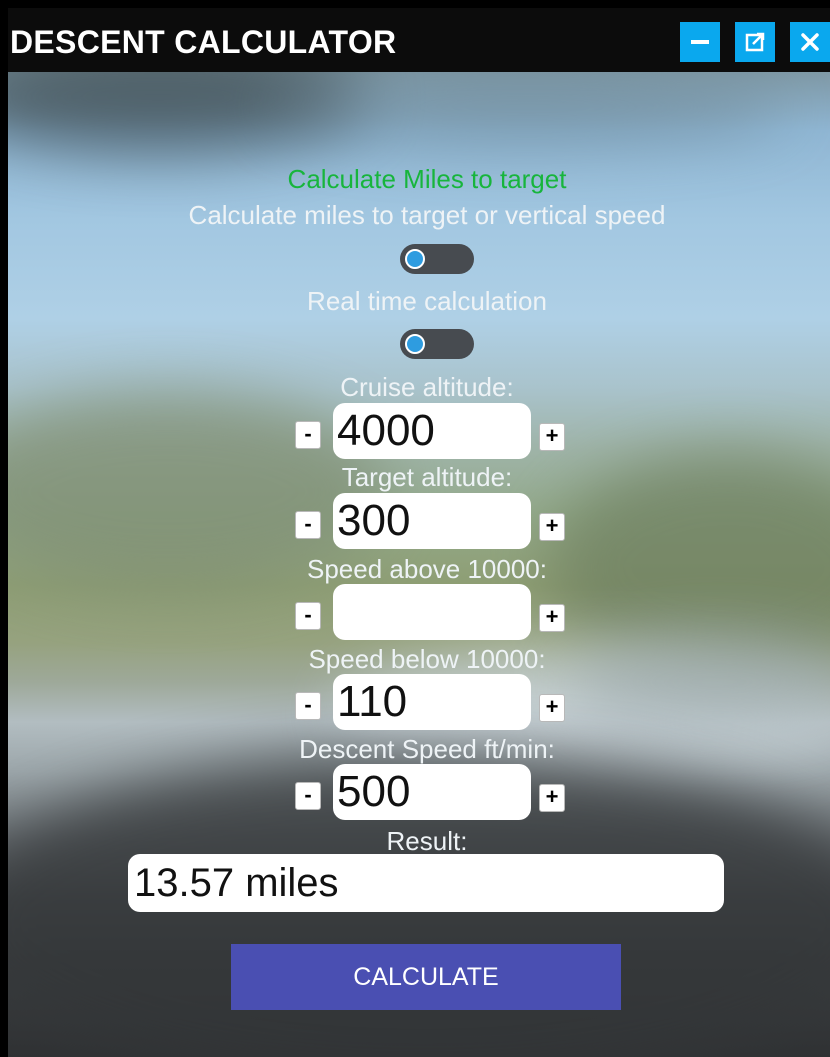 The width and height of the screenshot is (830, 1057). Describe the element at coordinates (432, 431) in the screenshot. I see `cruise-altitude-input` at that location.